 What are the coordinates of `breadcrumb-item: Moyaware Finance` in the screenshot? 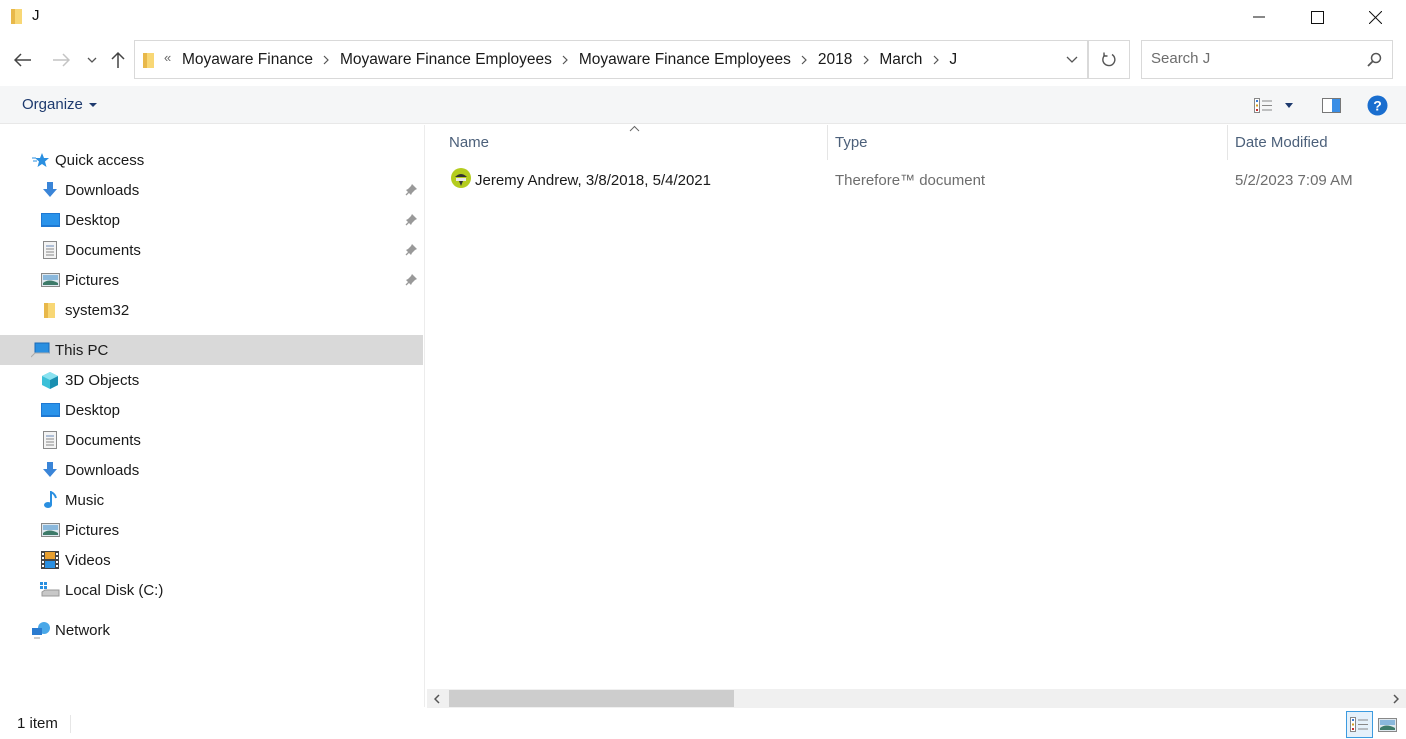 It's located at (247, 60).